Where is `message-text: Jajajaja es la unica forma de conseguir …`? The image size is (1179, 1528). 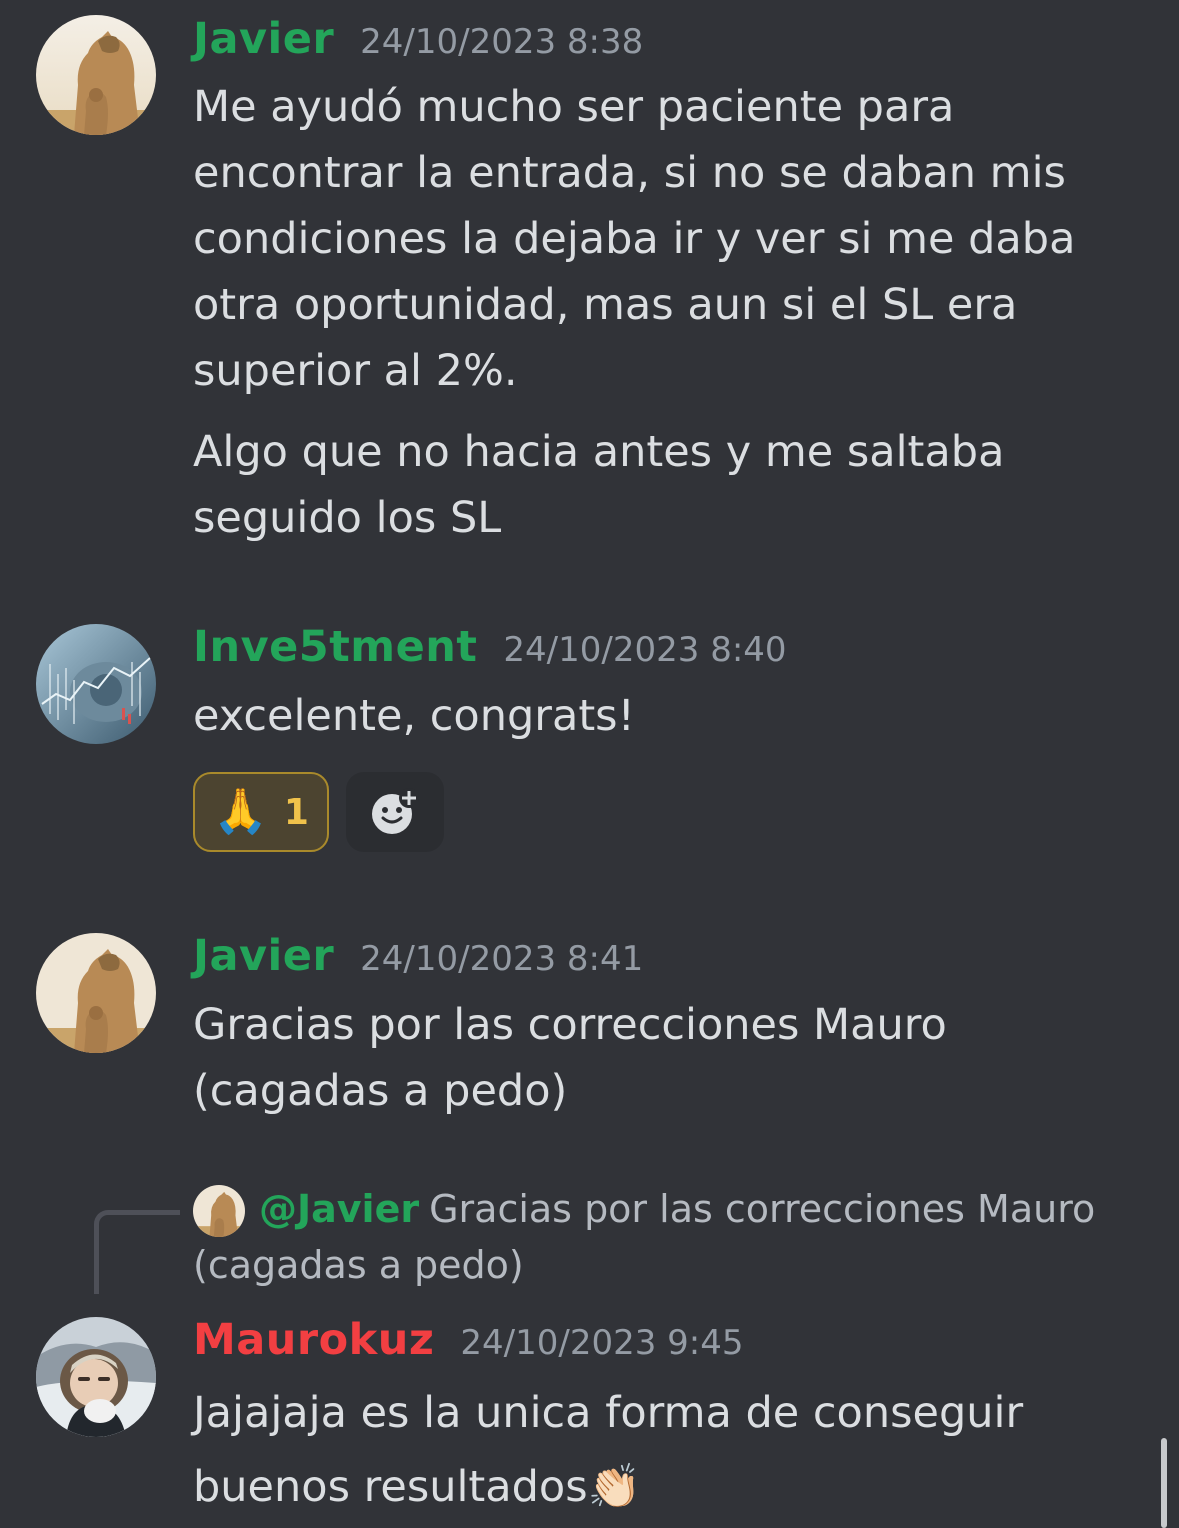 message-text: Jajajaja es la unica forma de conseguir … is located at coordinates (608, 1450).